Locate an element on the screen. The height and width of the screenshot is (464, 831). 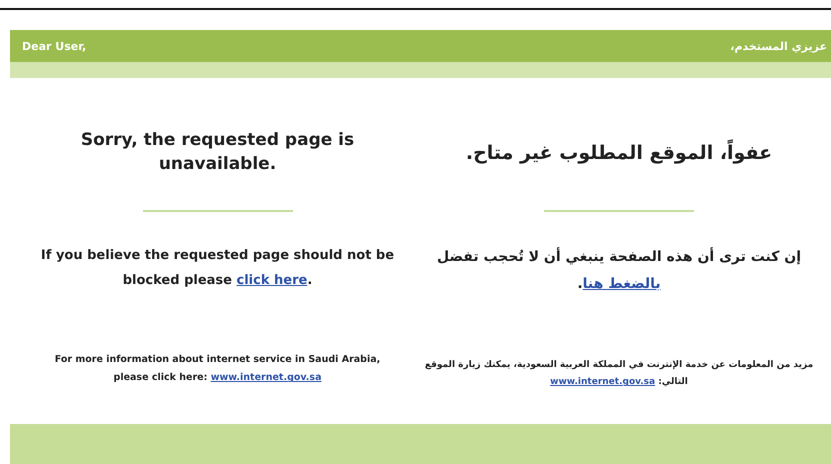
link: click here is located at coordinates (272, 280).